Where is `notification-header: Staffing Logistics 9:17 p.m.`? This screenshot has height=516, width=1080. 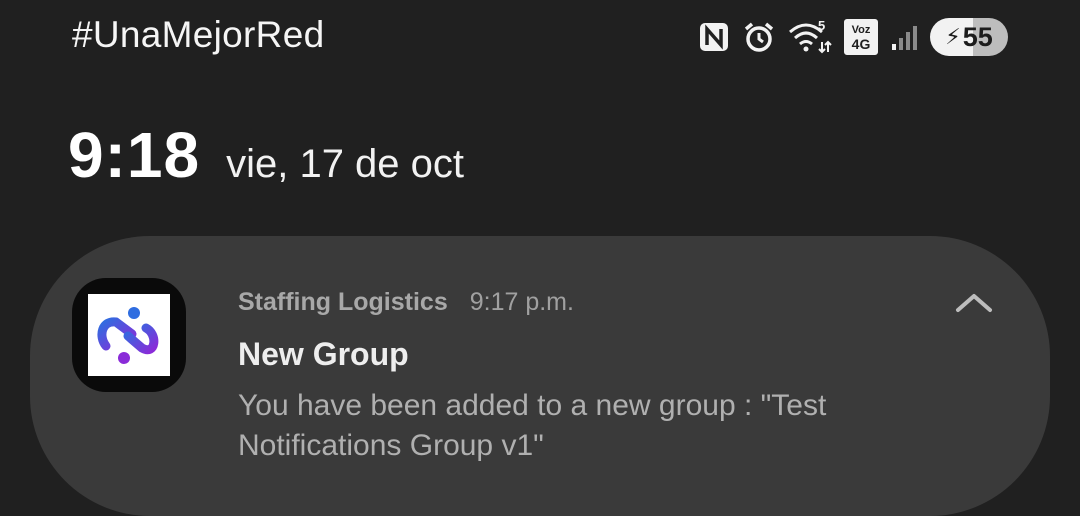
notification-header: Staffing Logistics 9:17 p.m. is located at coordinates (406, 302).